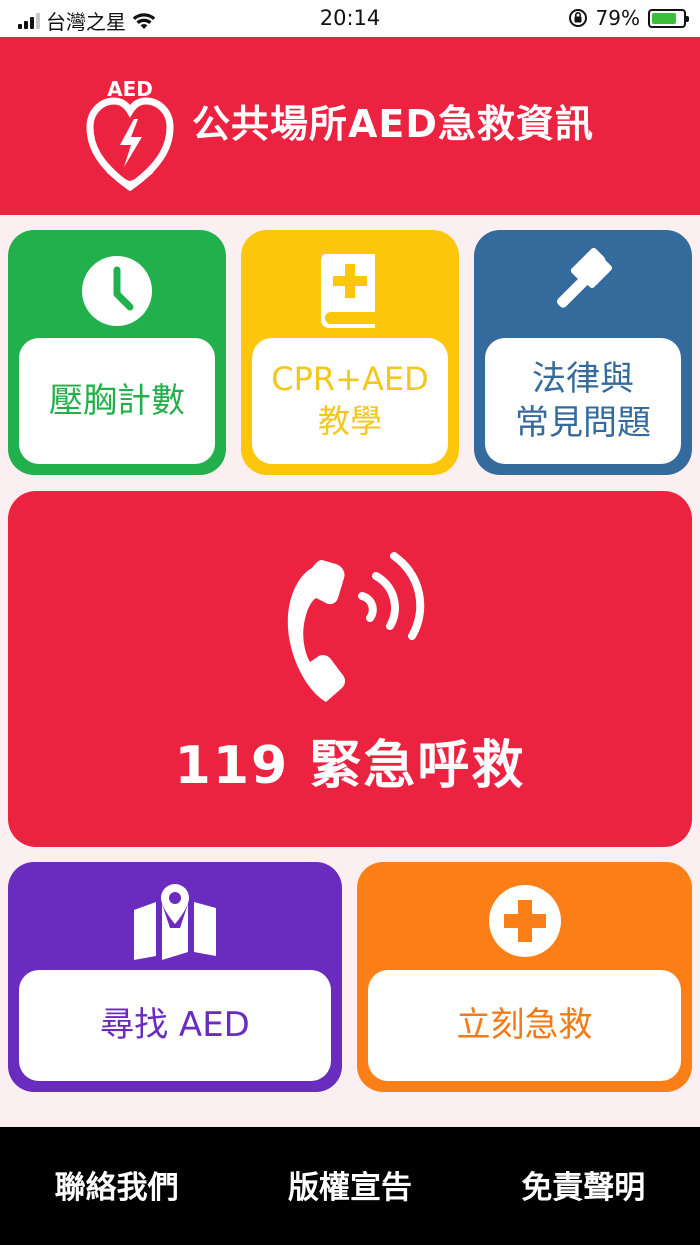  Describe the element at coordinates (130, 134) in the screenshot. I see `aed-heart-logo-icon: AED` at that location.